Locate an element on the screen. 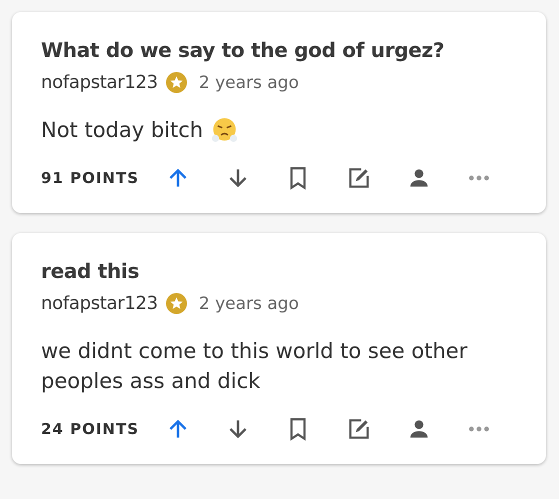 Image resolution: width=559 pixels, height=499 pixels. points-count: 24 POINTS is located at coordinates (90, 429).